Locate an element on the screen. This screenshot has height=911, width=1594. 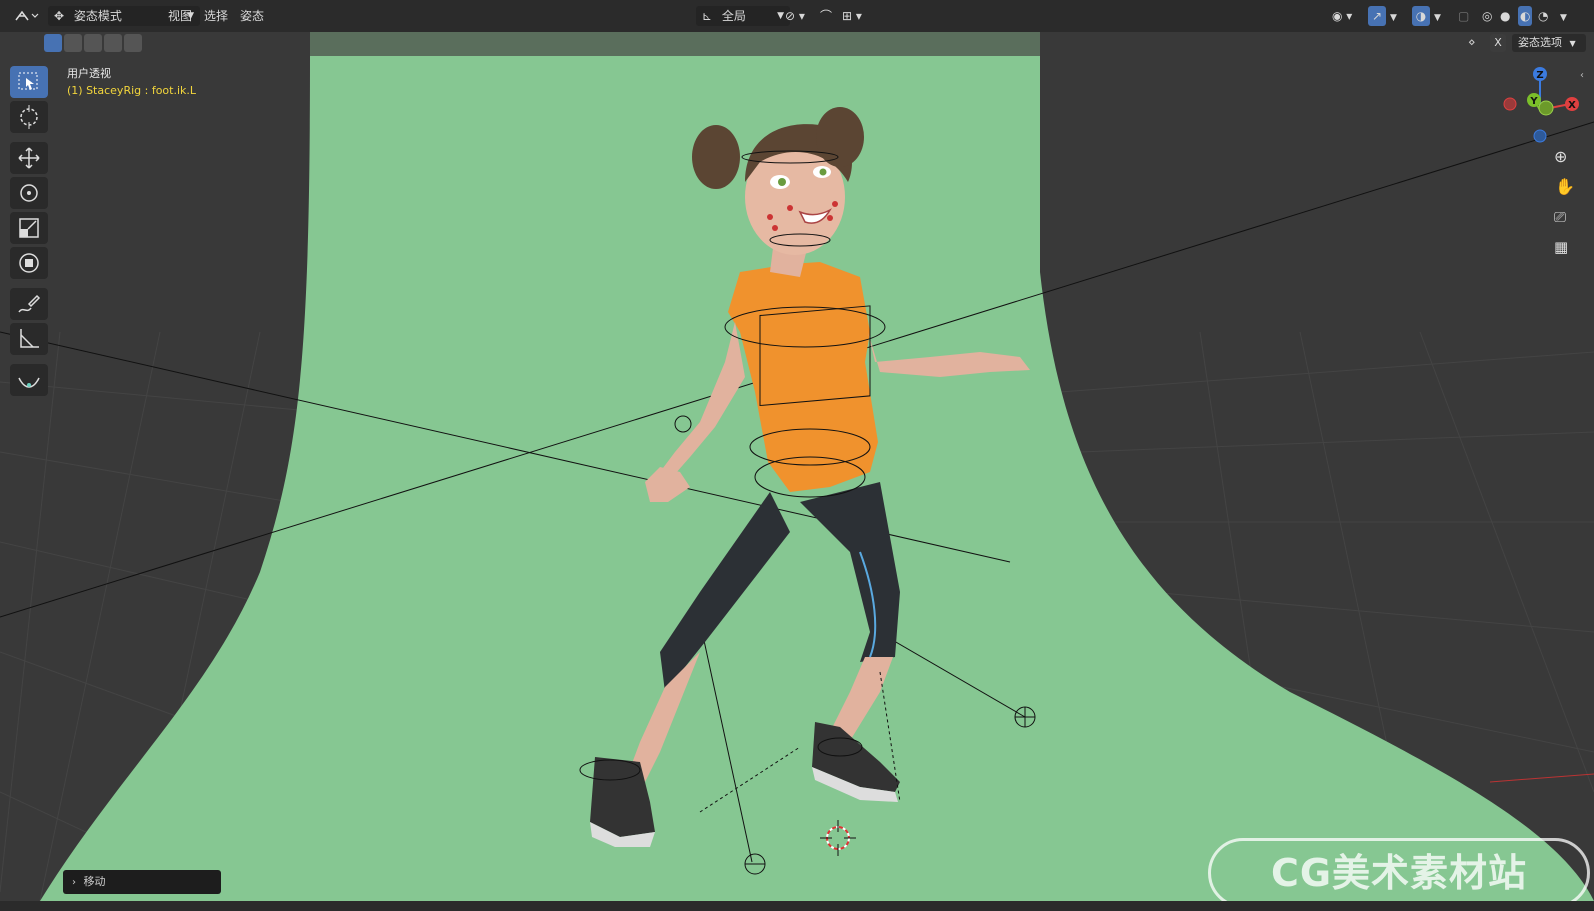
camera-icon: ⎚ is located at coordinates (1560, 217).